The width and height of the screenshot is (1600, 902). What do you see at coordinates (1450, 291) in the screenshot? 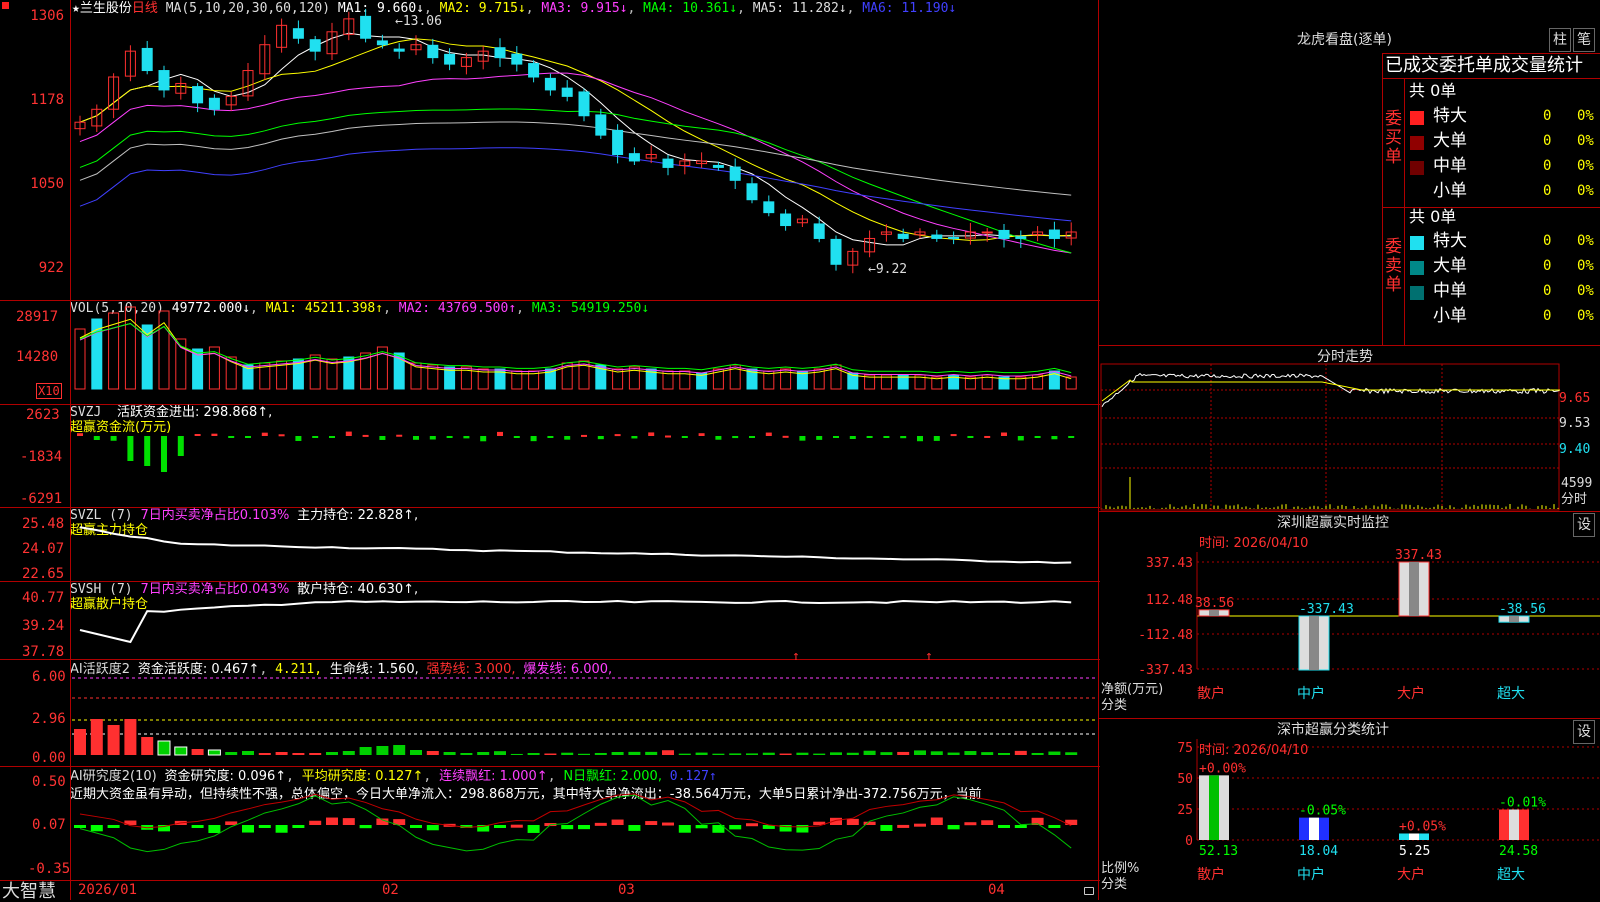
I see `order-size-label: 中单` at bounding box center [1450, 291].